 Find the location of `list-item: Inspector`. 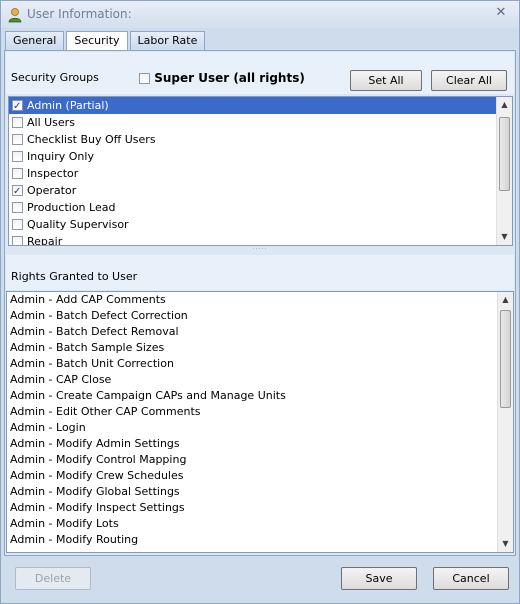

list-item: Inspector is located at coordinates (260, 173).